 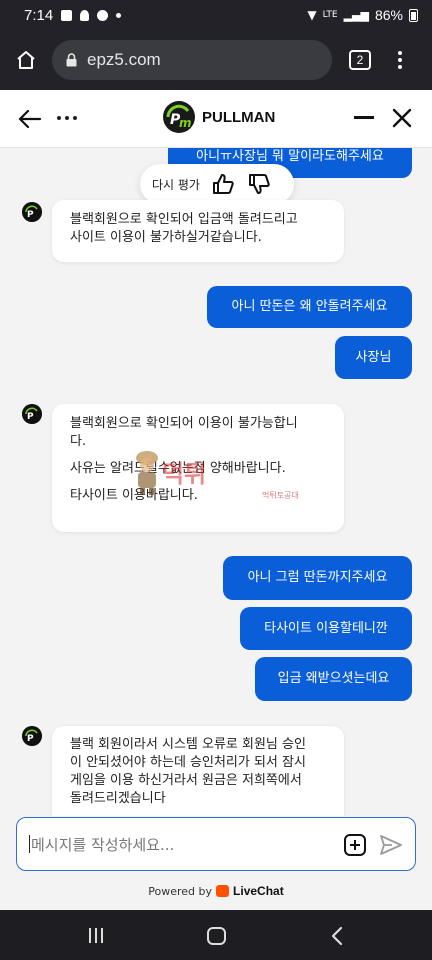 I want to click on tab-count: 2, so click(x=360, y=60).